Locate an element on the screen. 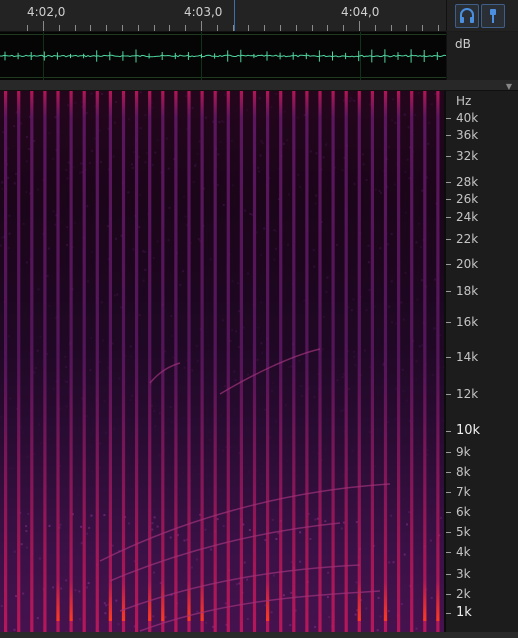  freq-label-36k: 36k is located at coordinates (467, 135).